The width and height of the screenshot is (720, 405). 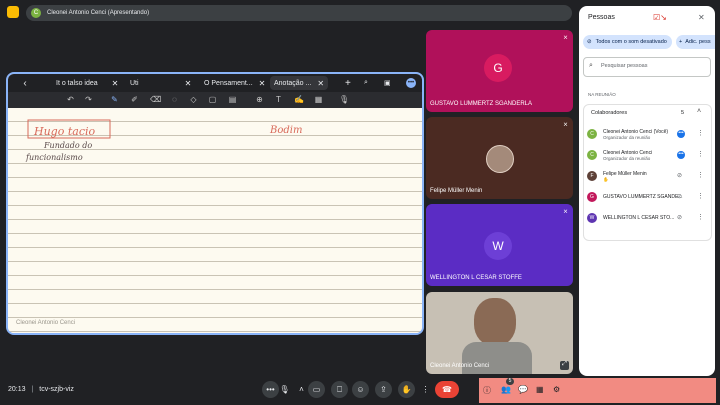 What do you see at coordinates (497, 358) in the screenshot?
I see `self-video-body` at bounding box center [497, 358].